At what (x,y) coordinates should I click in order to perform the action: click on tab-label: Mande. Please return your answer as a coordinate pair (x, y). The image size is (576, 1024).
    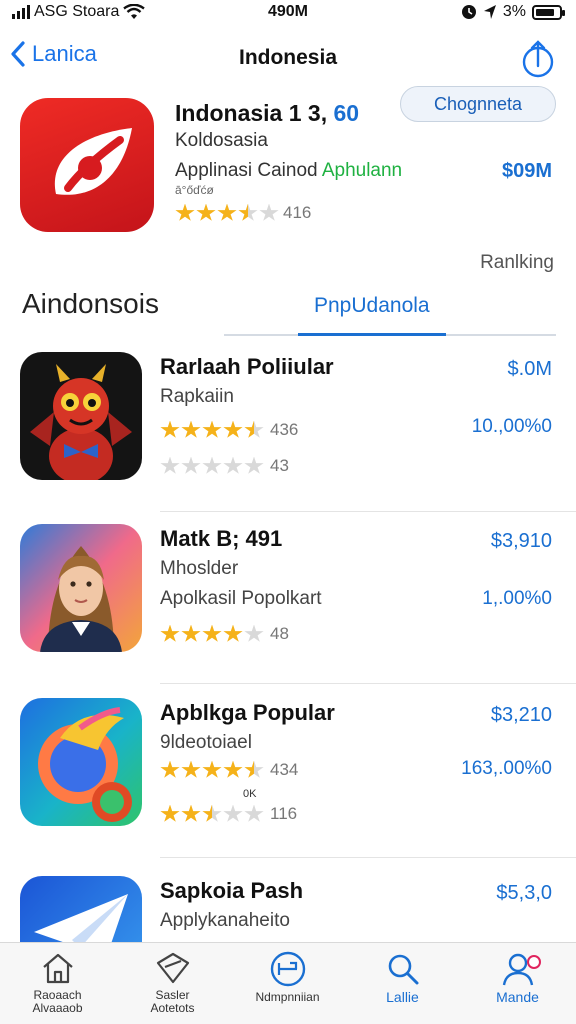
    Looking at the image, I should click on (517, 997).